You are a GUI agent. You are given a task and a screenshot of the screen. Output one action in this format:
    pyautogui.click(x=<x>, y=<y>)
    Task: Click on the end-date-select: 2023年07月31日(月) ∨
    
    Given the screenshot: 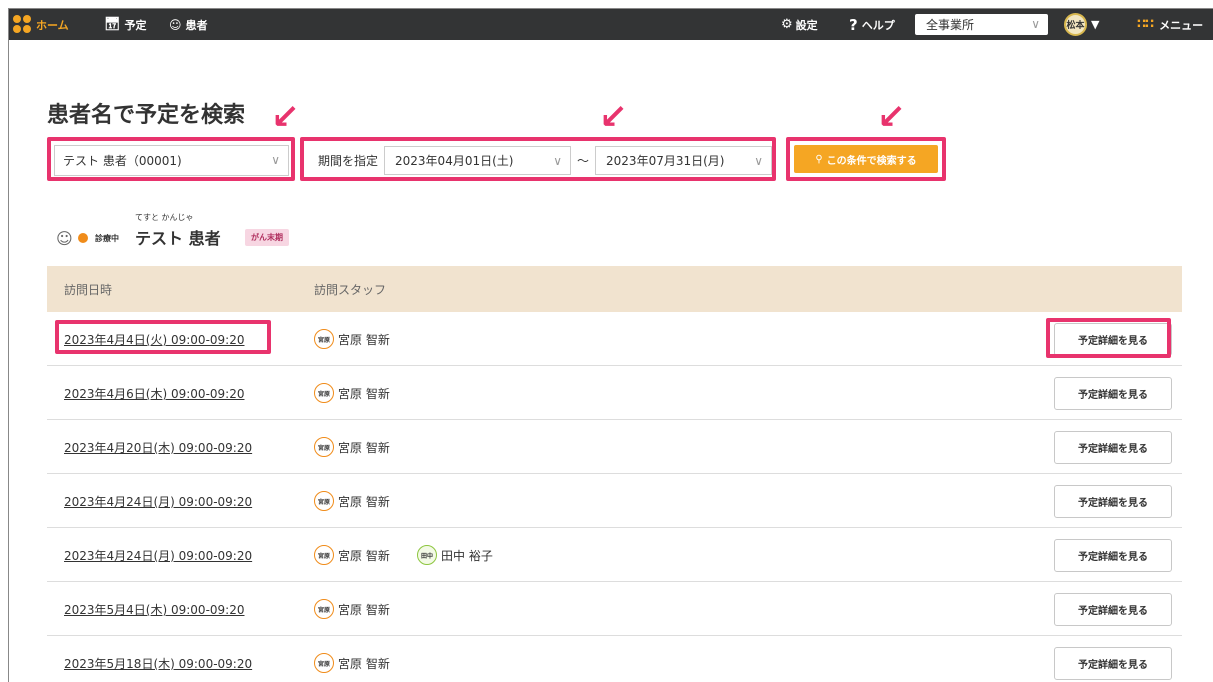 What is the action you would take?
    pyautogui.click(x=684, y=160)
    